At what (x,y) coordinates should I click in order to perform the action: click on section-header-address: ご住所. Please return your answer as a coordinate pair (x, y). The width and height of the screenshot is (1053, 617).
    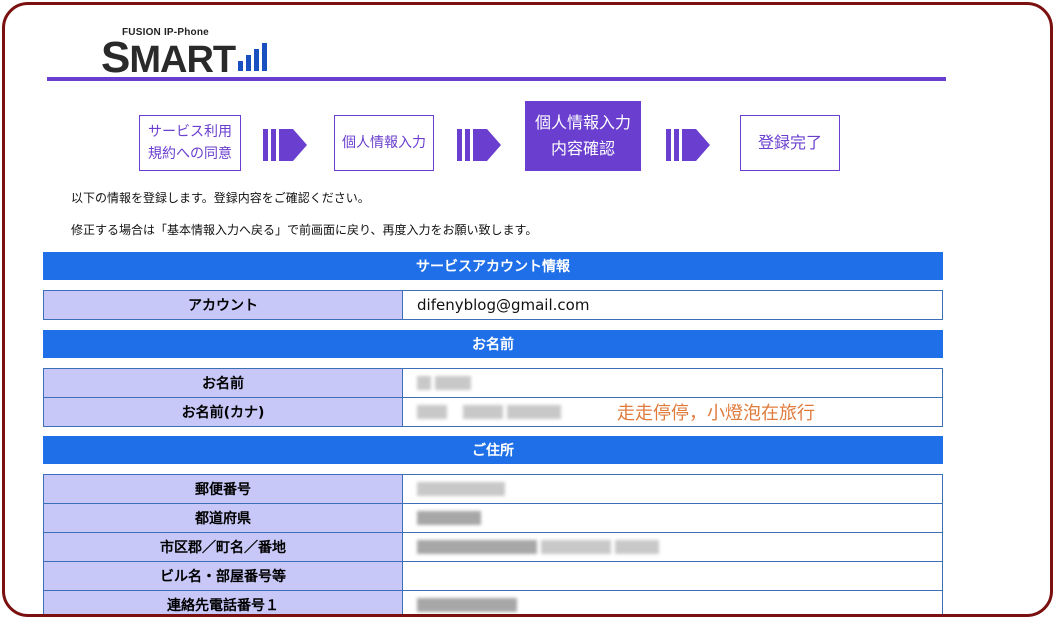
    Looking at the image, I should click on (493, 450).